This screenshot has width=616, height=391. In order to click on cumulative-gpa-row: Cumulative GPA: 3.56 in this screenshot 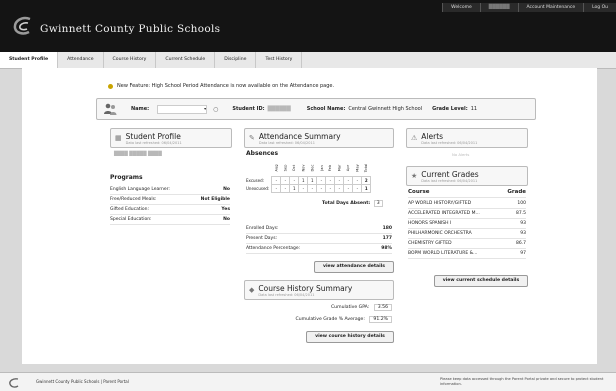, I will do `click(332, 307)`.